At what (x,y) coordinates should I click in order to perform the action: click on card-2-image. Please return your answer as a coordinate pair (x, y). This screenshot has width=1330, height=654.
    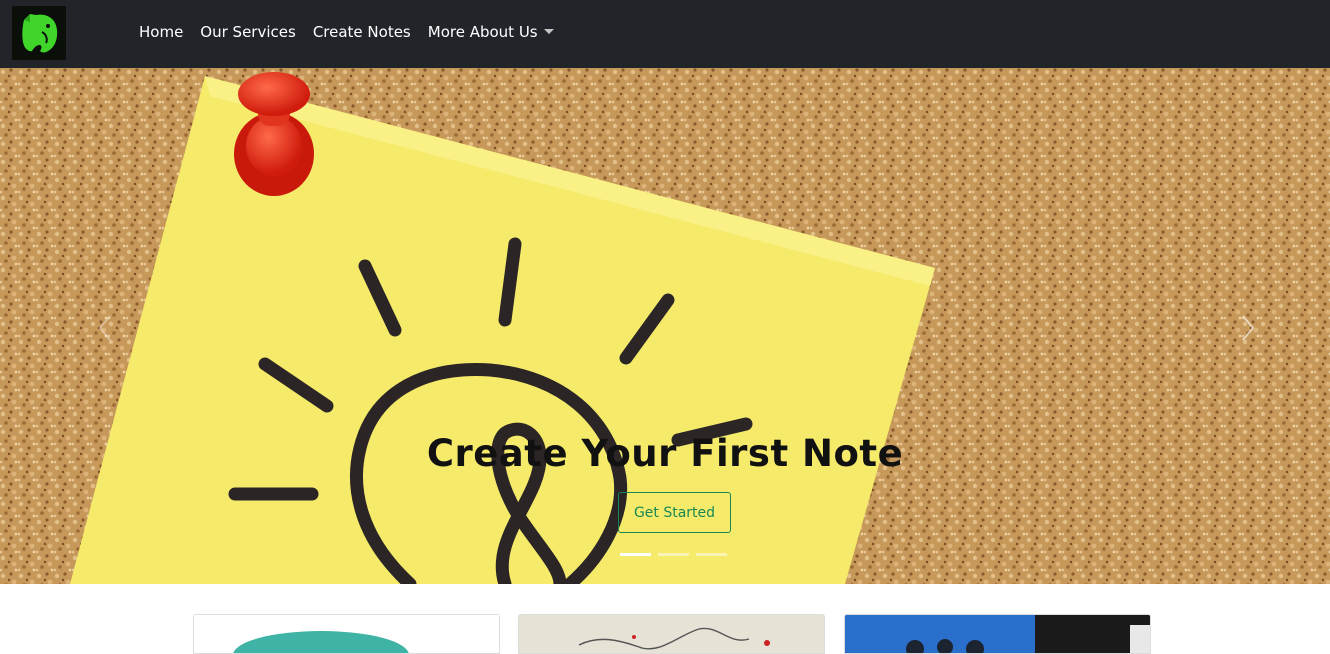
    Looking at the image, I should click on (671, 634).